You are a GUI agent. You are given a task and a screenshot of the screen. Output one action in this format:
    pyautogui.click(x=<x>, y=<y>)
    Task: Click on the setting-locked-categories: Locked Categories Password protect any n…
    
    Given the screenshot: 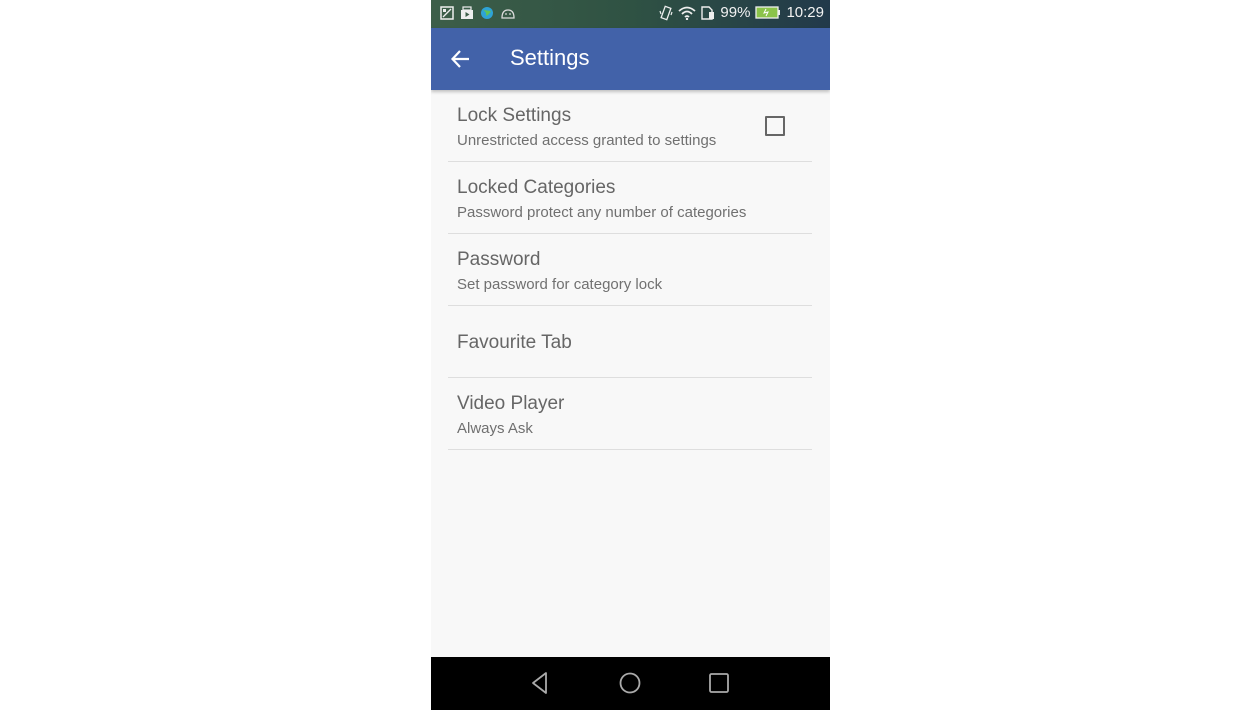 What is the action you would take?
    pyautogui.click(x=630, y=198)
    